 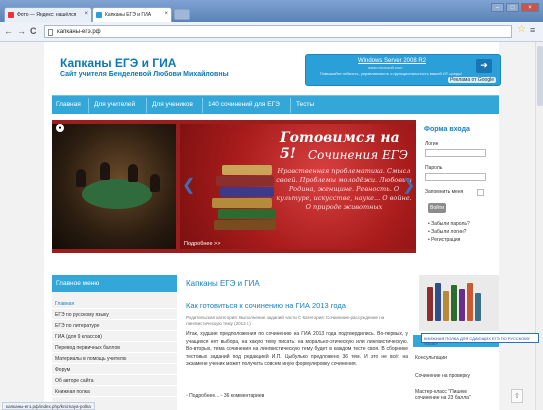 What do you see at coordinates (114, 104) in the screenshot?
I see `nav-item-teachers: Для учителей` at bounding box center [114, 104].